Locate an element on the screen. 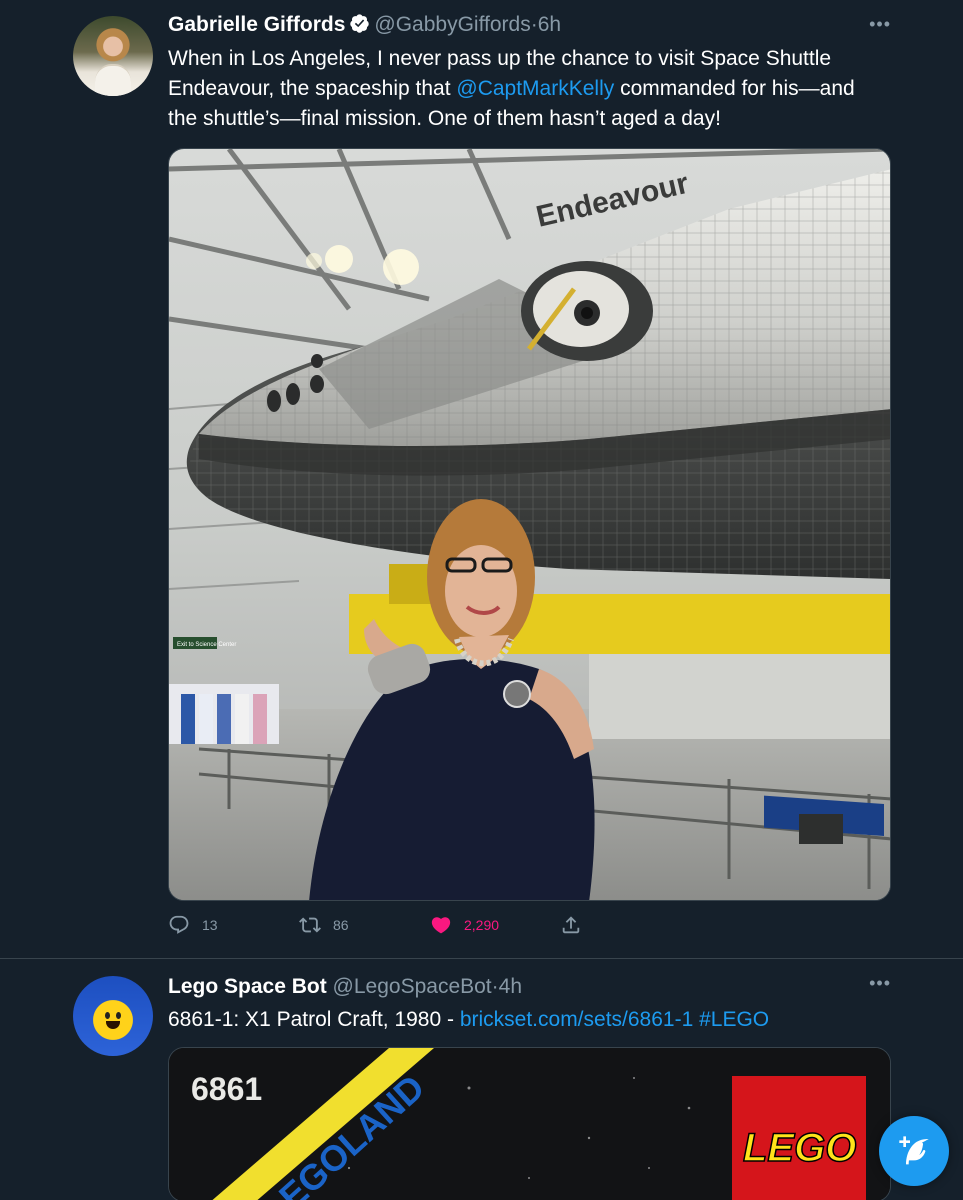  share-button is located at coordinates (577, 925).